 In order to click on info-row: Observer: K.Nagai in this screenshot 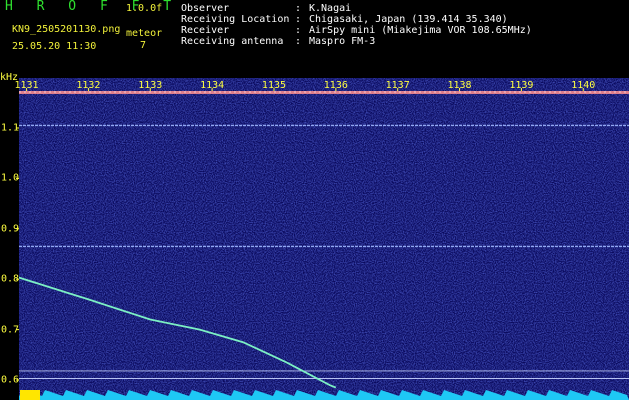, I will do `click(356, 8)`.